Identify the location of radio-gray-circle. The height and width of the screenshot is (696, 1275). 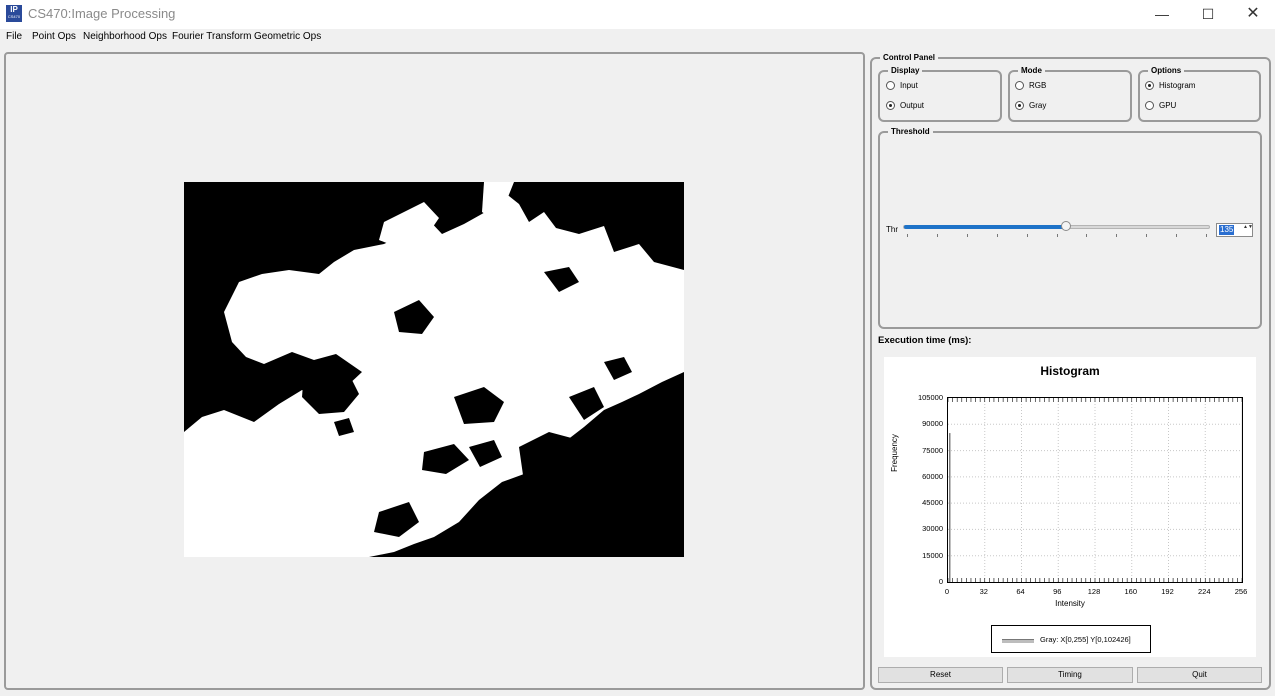
(1019, 105).